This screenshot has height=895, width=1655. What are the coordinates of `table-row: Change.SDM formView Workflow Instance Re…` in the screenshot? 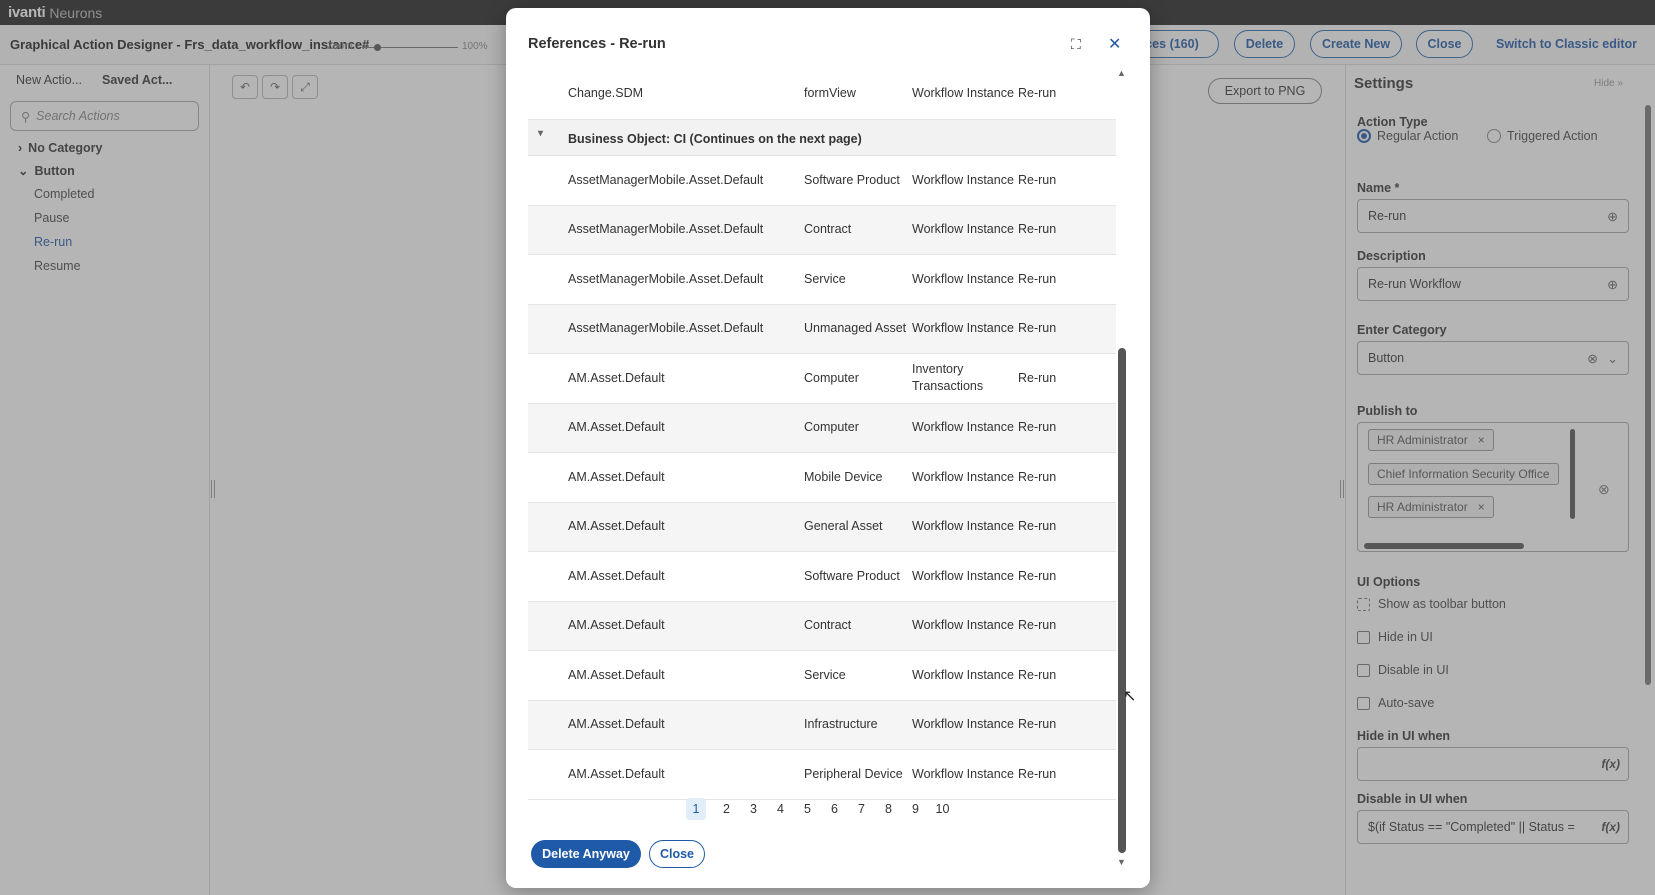 It's located at (822, 94).